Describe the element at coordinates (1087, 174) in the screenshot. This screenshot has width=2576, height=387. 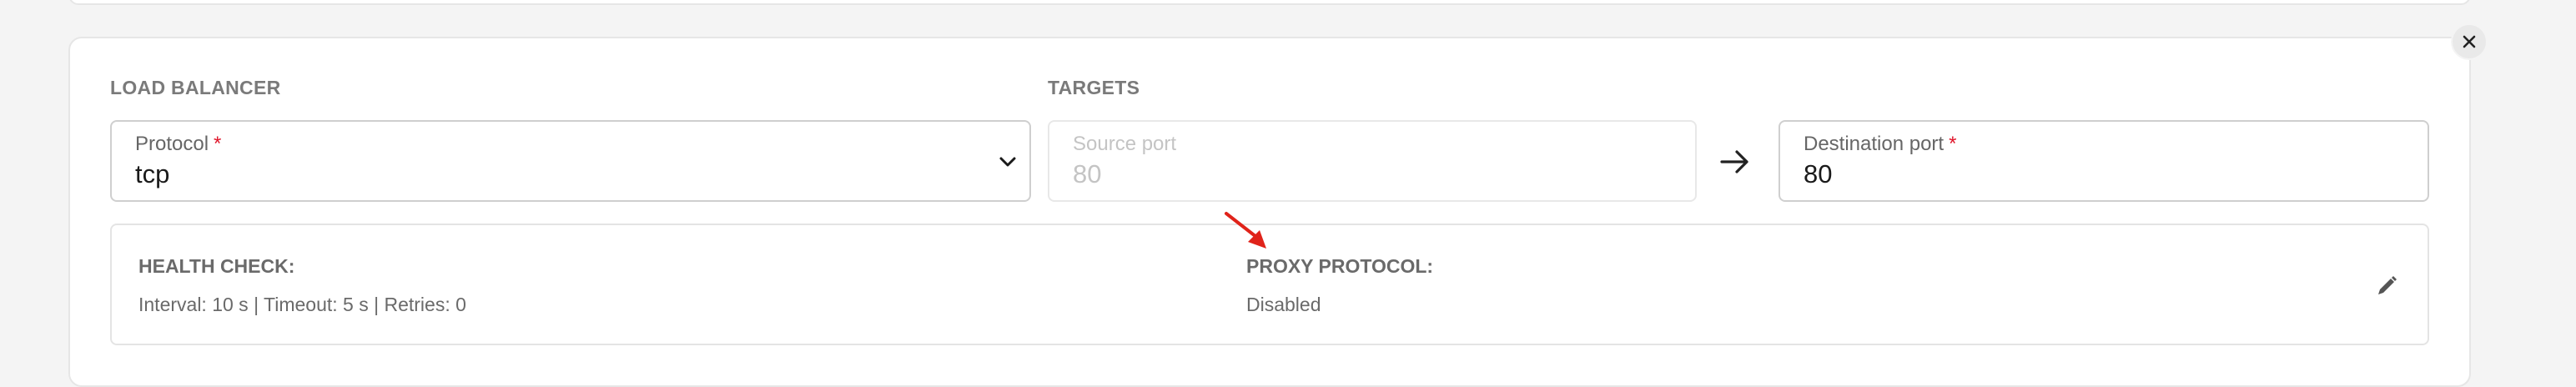
I see `source-port-value: 80` at that location.